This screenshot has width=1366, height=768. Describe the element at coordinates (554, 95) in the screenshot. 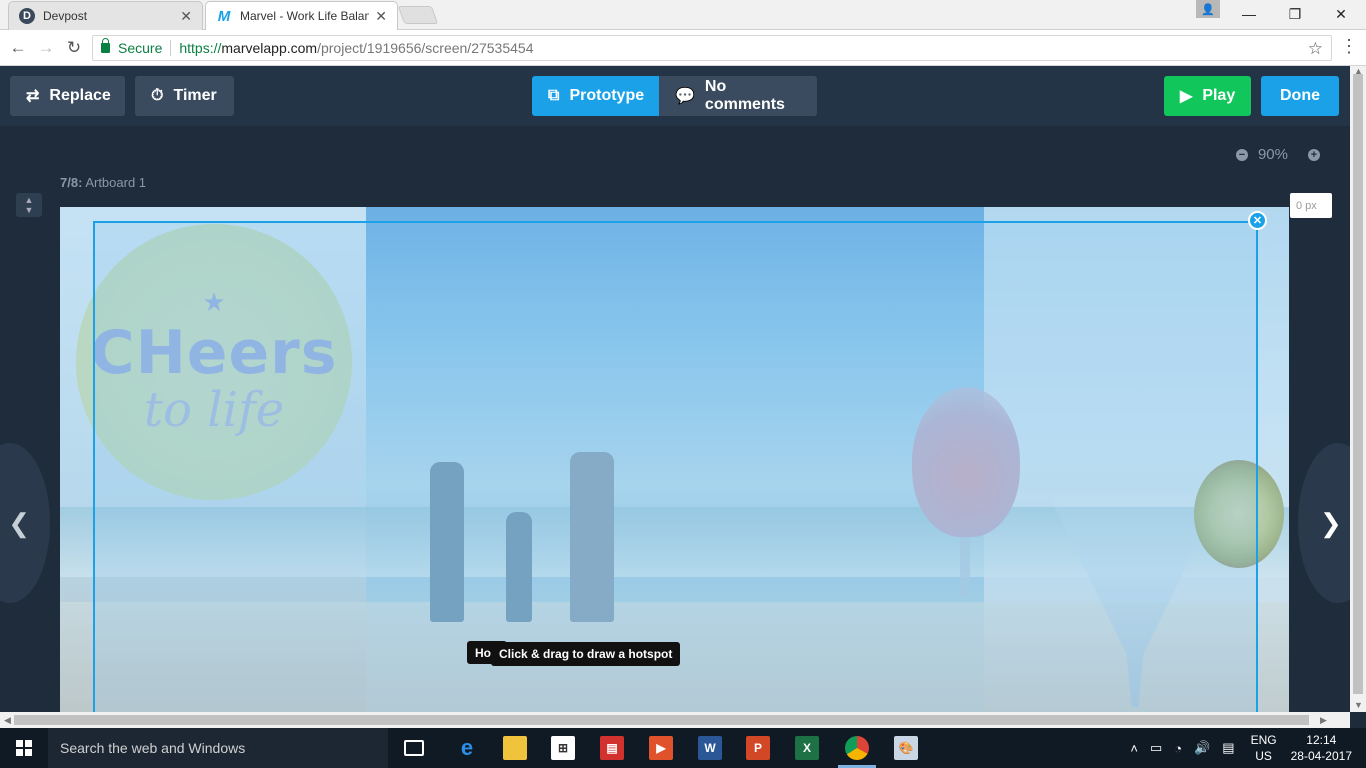

I see `crop-icon: ⧉` at that location.